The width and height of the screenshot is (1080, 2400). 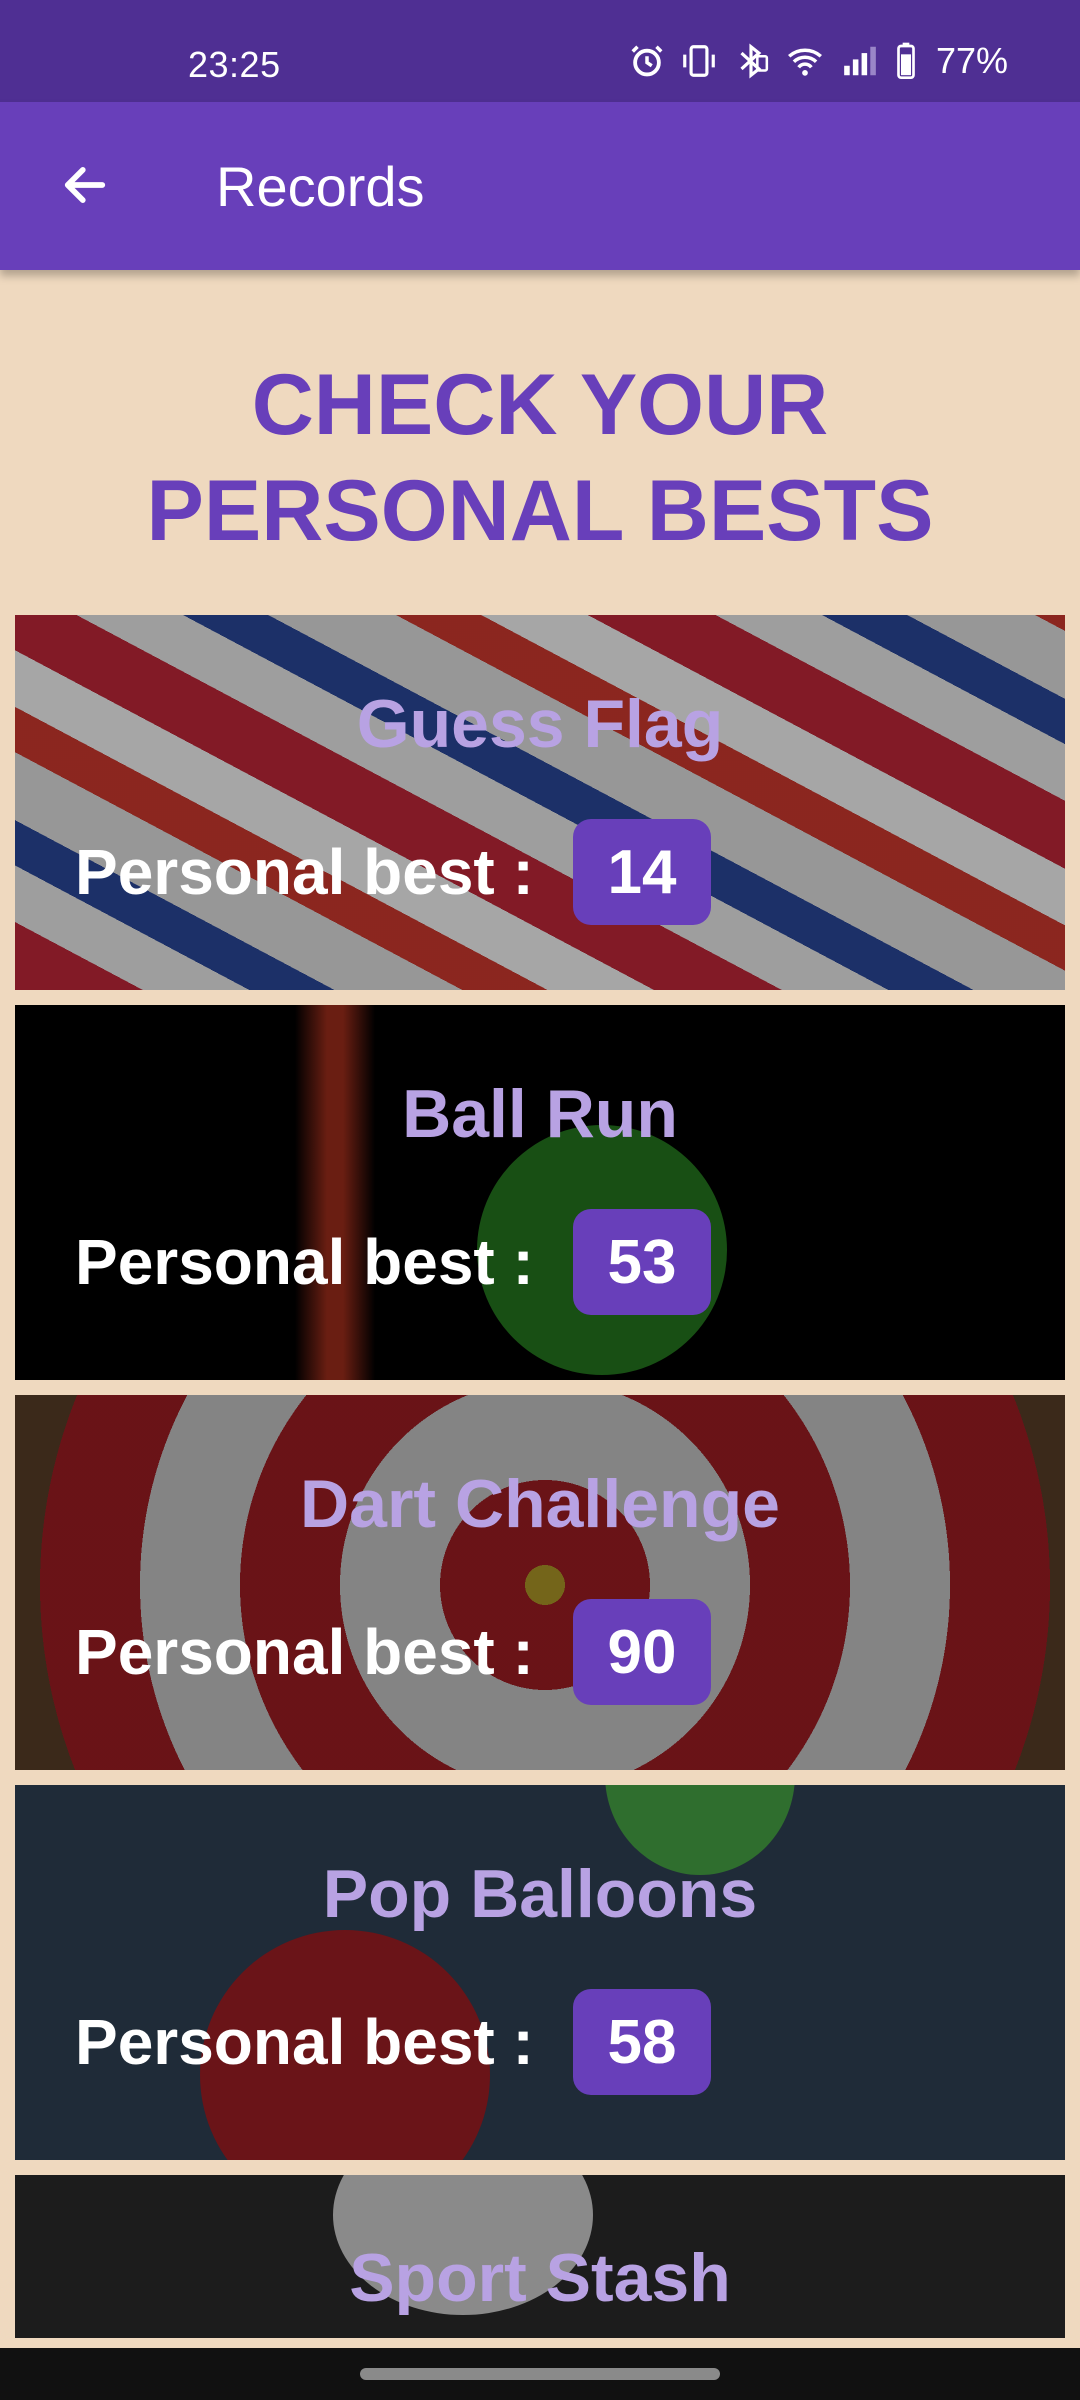 What do you see at coordinates (540, 1894) in the screenshot?
I see `game-title: Pop Balloons` at bounding box center [540, 1894].